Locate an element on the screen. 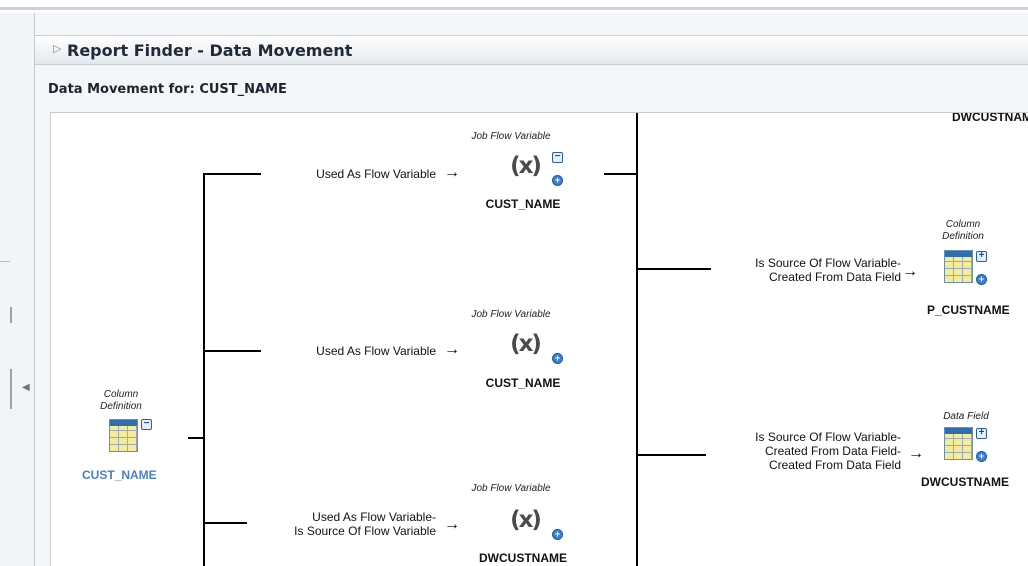  collapse-left-icon: ◀ is located at coordinates (26, 387).